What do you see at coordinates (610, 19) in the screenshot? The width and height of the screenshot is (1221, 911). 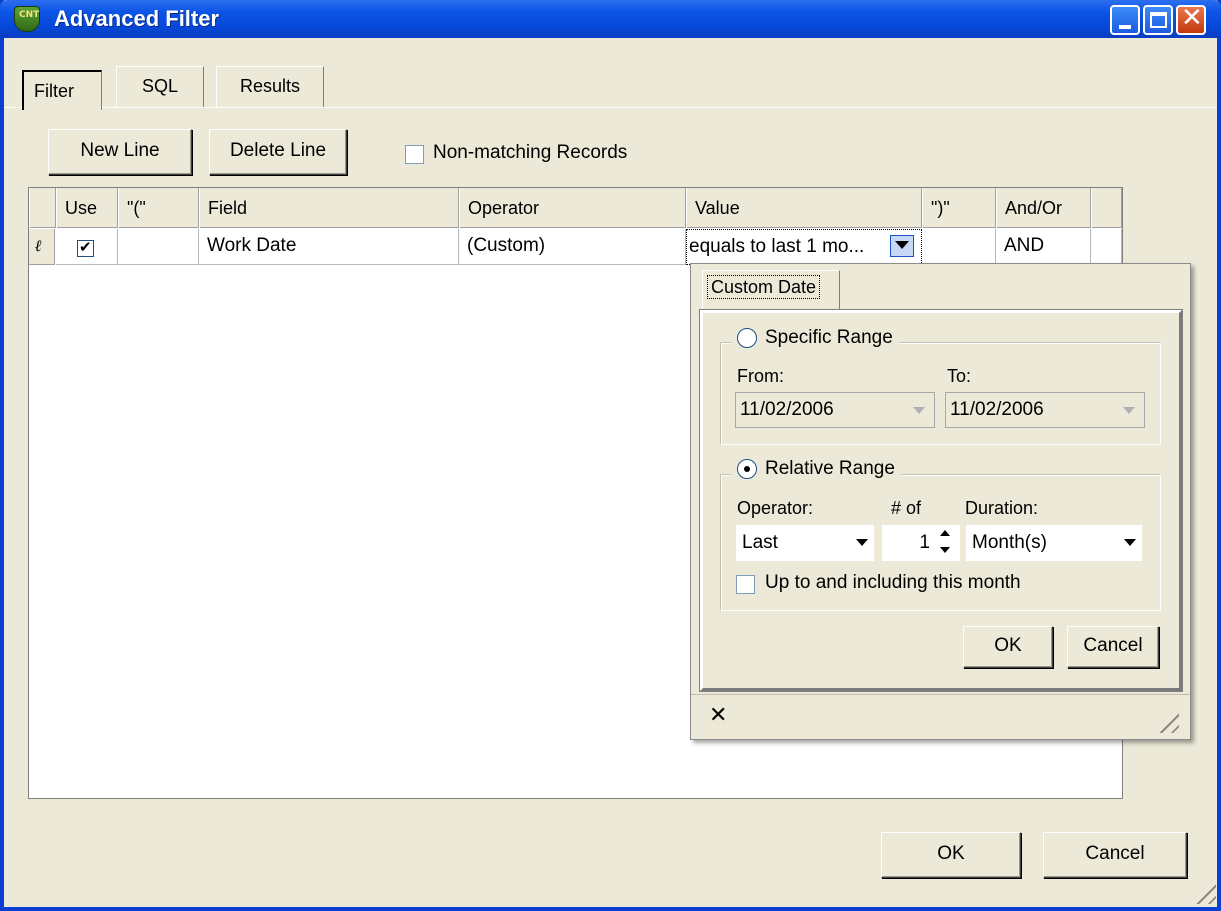 I see `title-bar: CNT Advanced Filter ✕` at bounding box center [610, 19].